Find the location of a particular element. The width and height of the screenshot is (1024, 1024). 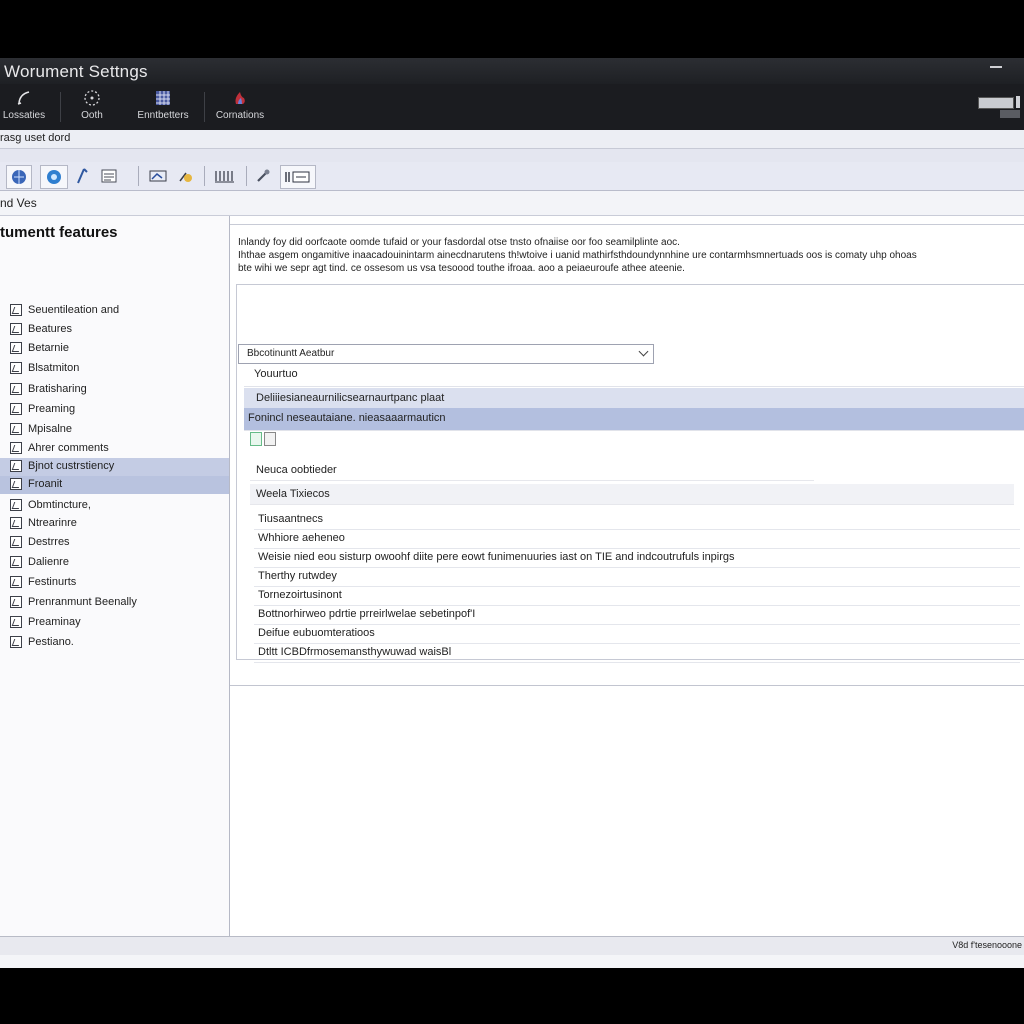

paint-button is located at coordinates (186, 176).